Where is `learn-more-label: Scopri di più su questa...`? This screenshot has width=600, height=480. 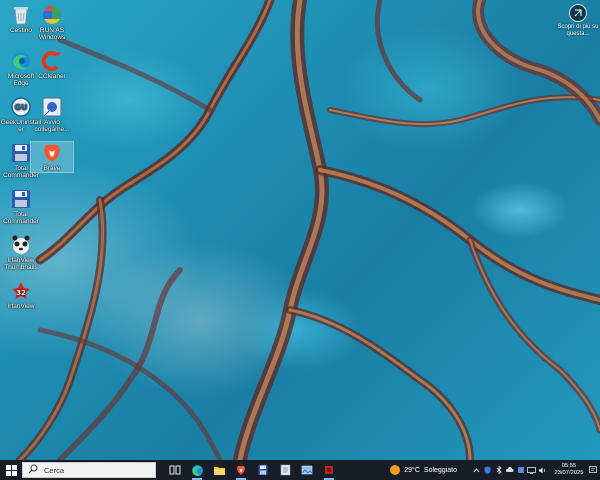 learn-more-label: Scopri di più su questa... is located at coordinates (578, 30).